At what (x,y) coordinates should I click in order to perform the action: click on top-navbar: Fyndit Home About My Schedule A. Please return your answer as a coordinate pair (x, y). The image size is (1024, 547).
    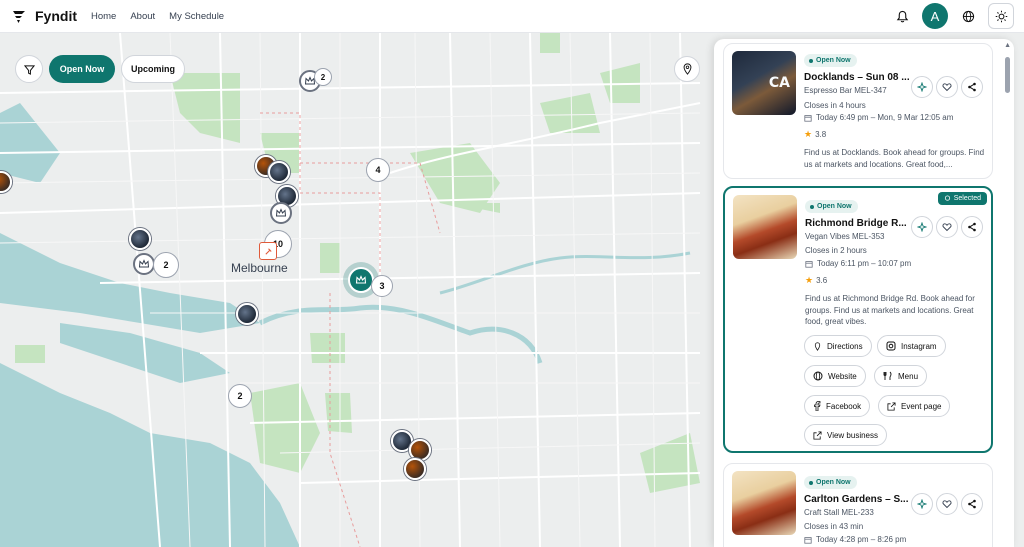
    Looking at the image, I should click on (512, 16).